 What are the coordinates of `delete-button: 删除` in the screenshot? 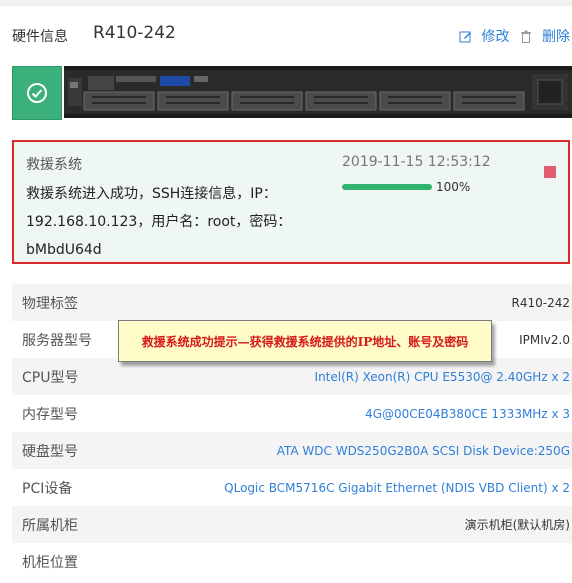 It's located at (545, 36).